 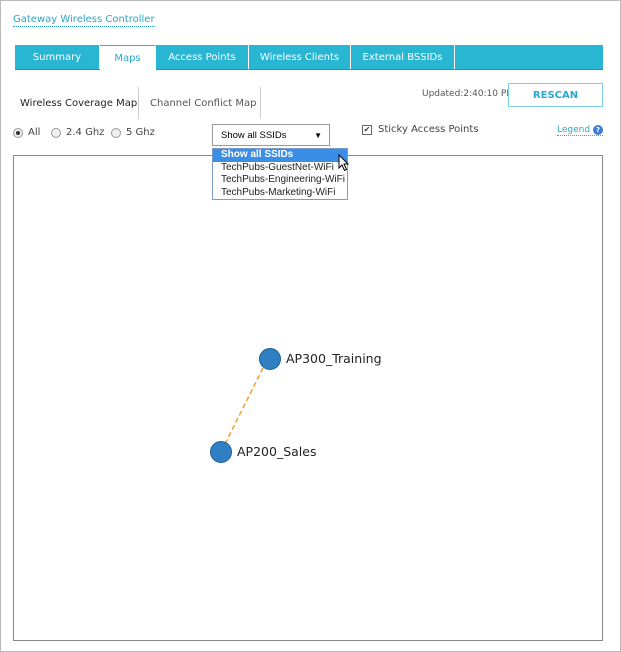 What do you see at coordinates (243, 407) in the screenshot?
I see `ap-link-line` at bounding box center [243, 407].